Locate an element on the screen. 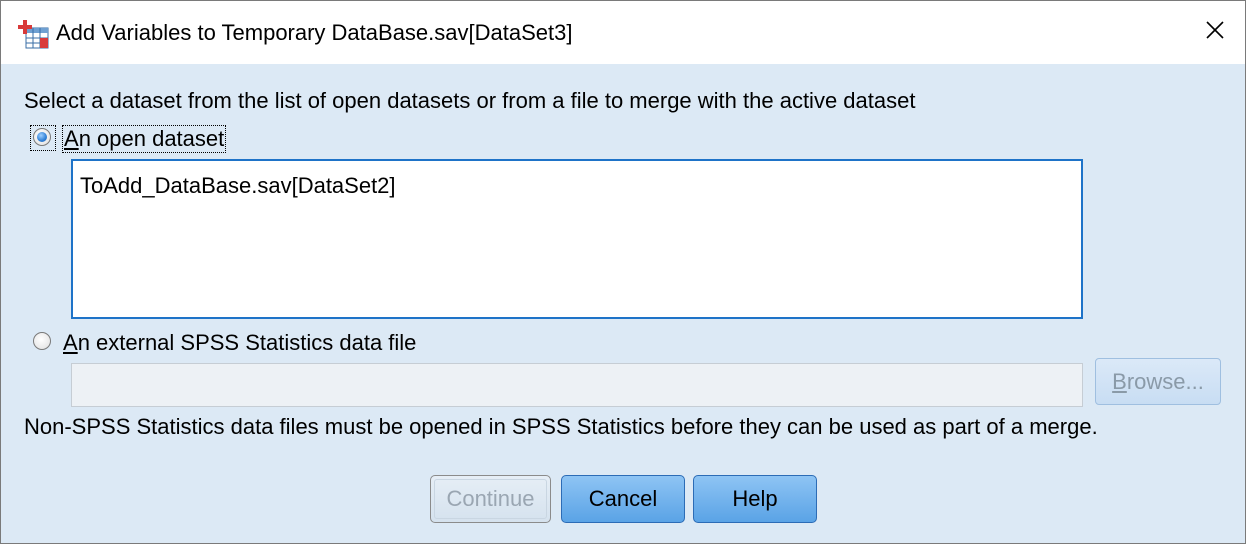  close-button is located at coordinates (1215, 32).